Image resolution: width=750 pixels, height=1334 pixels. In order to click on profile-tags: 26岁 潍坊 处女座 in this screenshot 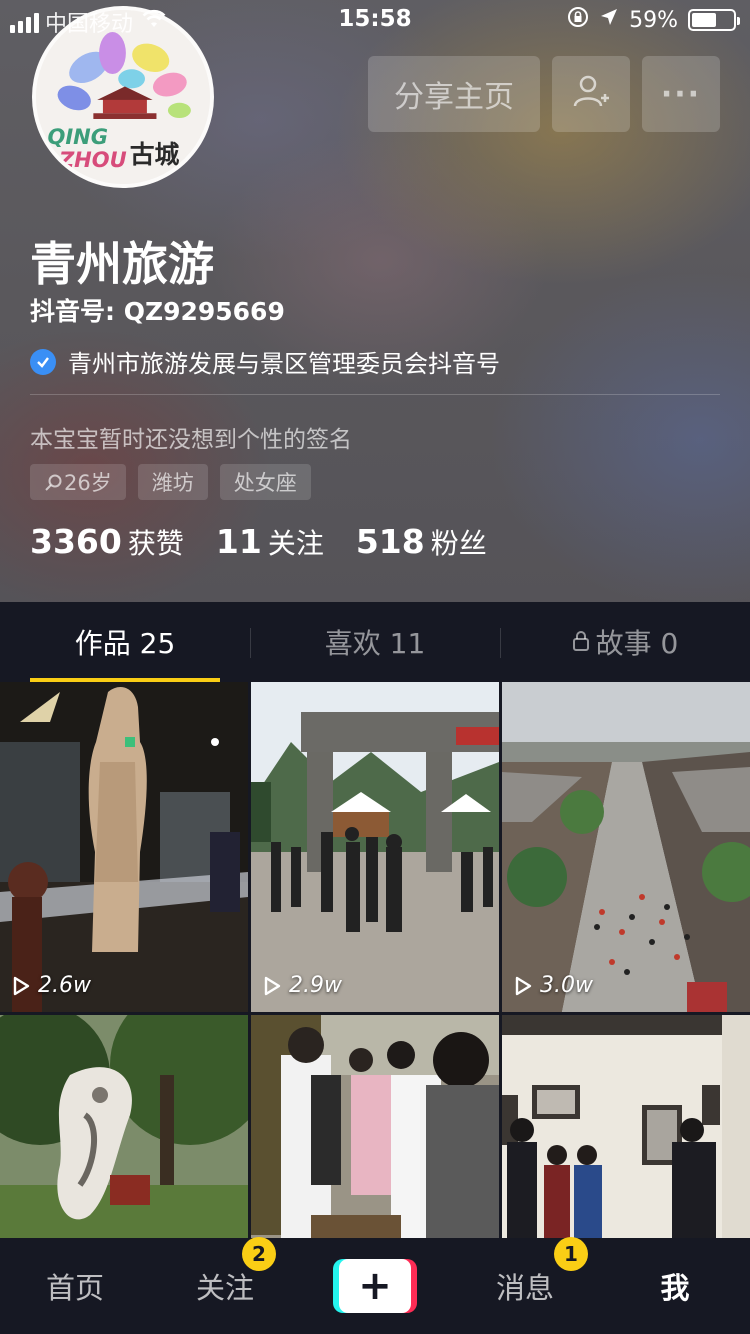, I will do `click(170, 482)`.